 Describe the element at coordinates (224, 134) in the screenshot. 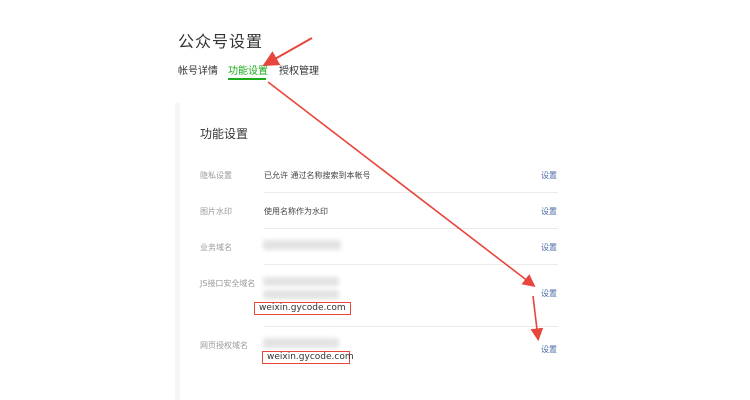

I see `section-title: 功能设置` at that location.